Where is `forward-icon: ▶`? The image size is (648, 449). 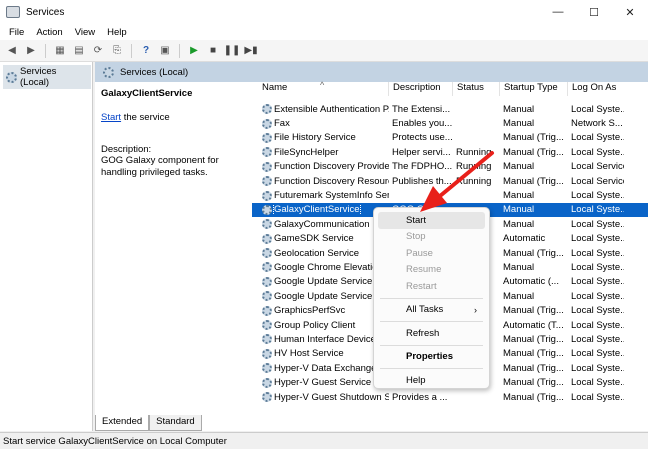
forward-icon: ▶ is located at coordinates (31, 51).